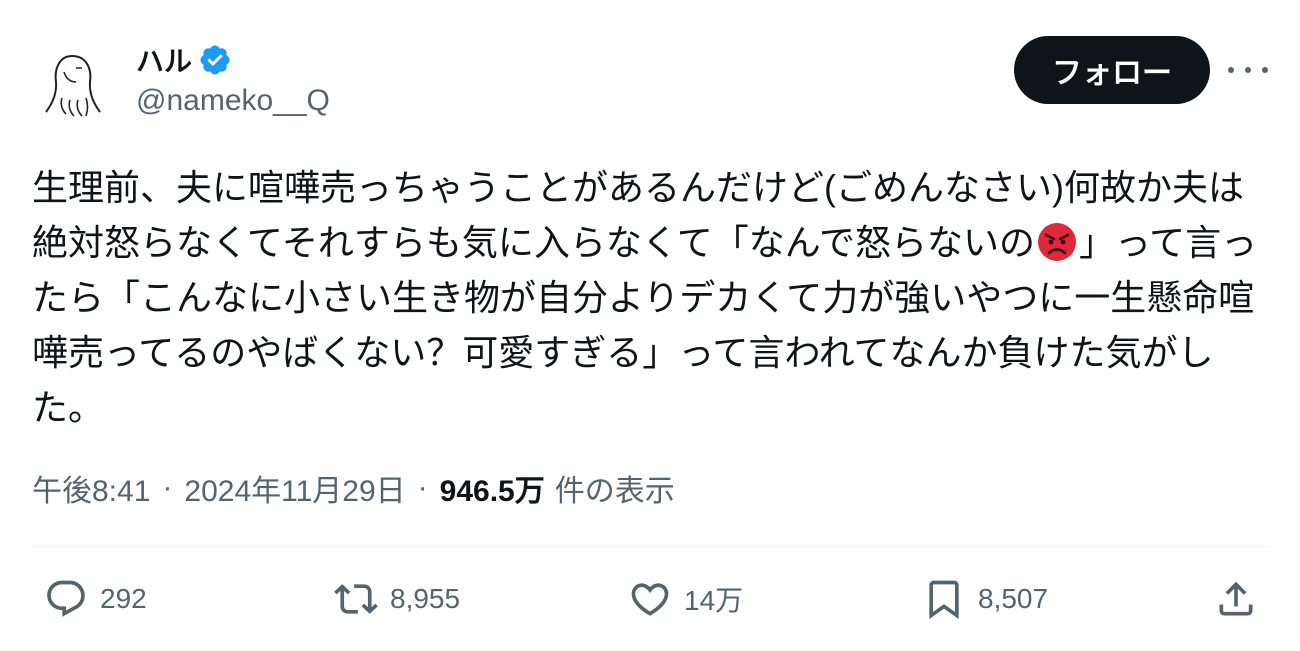 This screenshot has height=651, width=1300. Describe the element at coordinates (233, 101) in the screenshot. I see `user-handle: @nameko__Q` at that location.